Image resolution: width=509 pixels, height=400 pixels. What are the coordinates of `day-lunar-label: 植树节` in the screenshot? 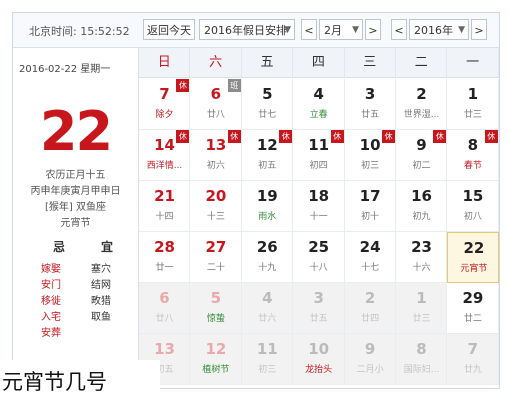 It's located at (216, 370).